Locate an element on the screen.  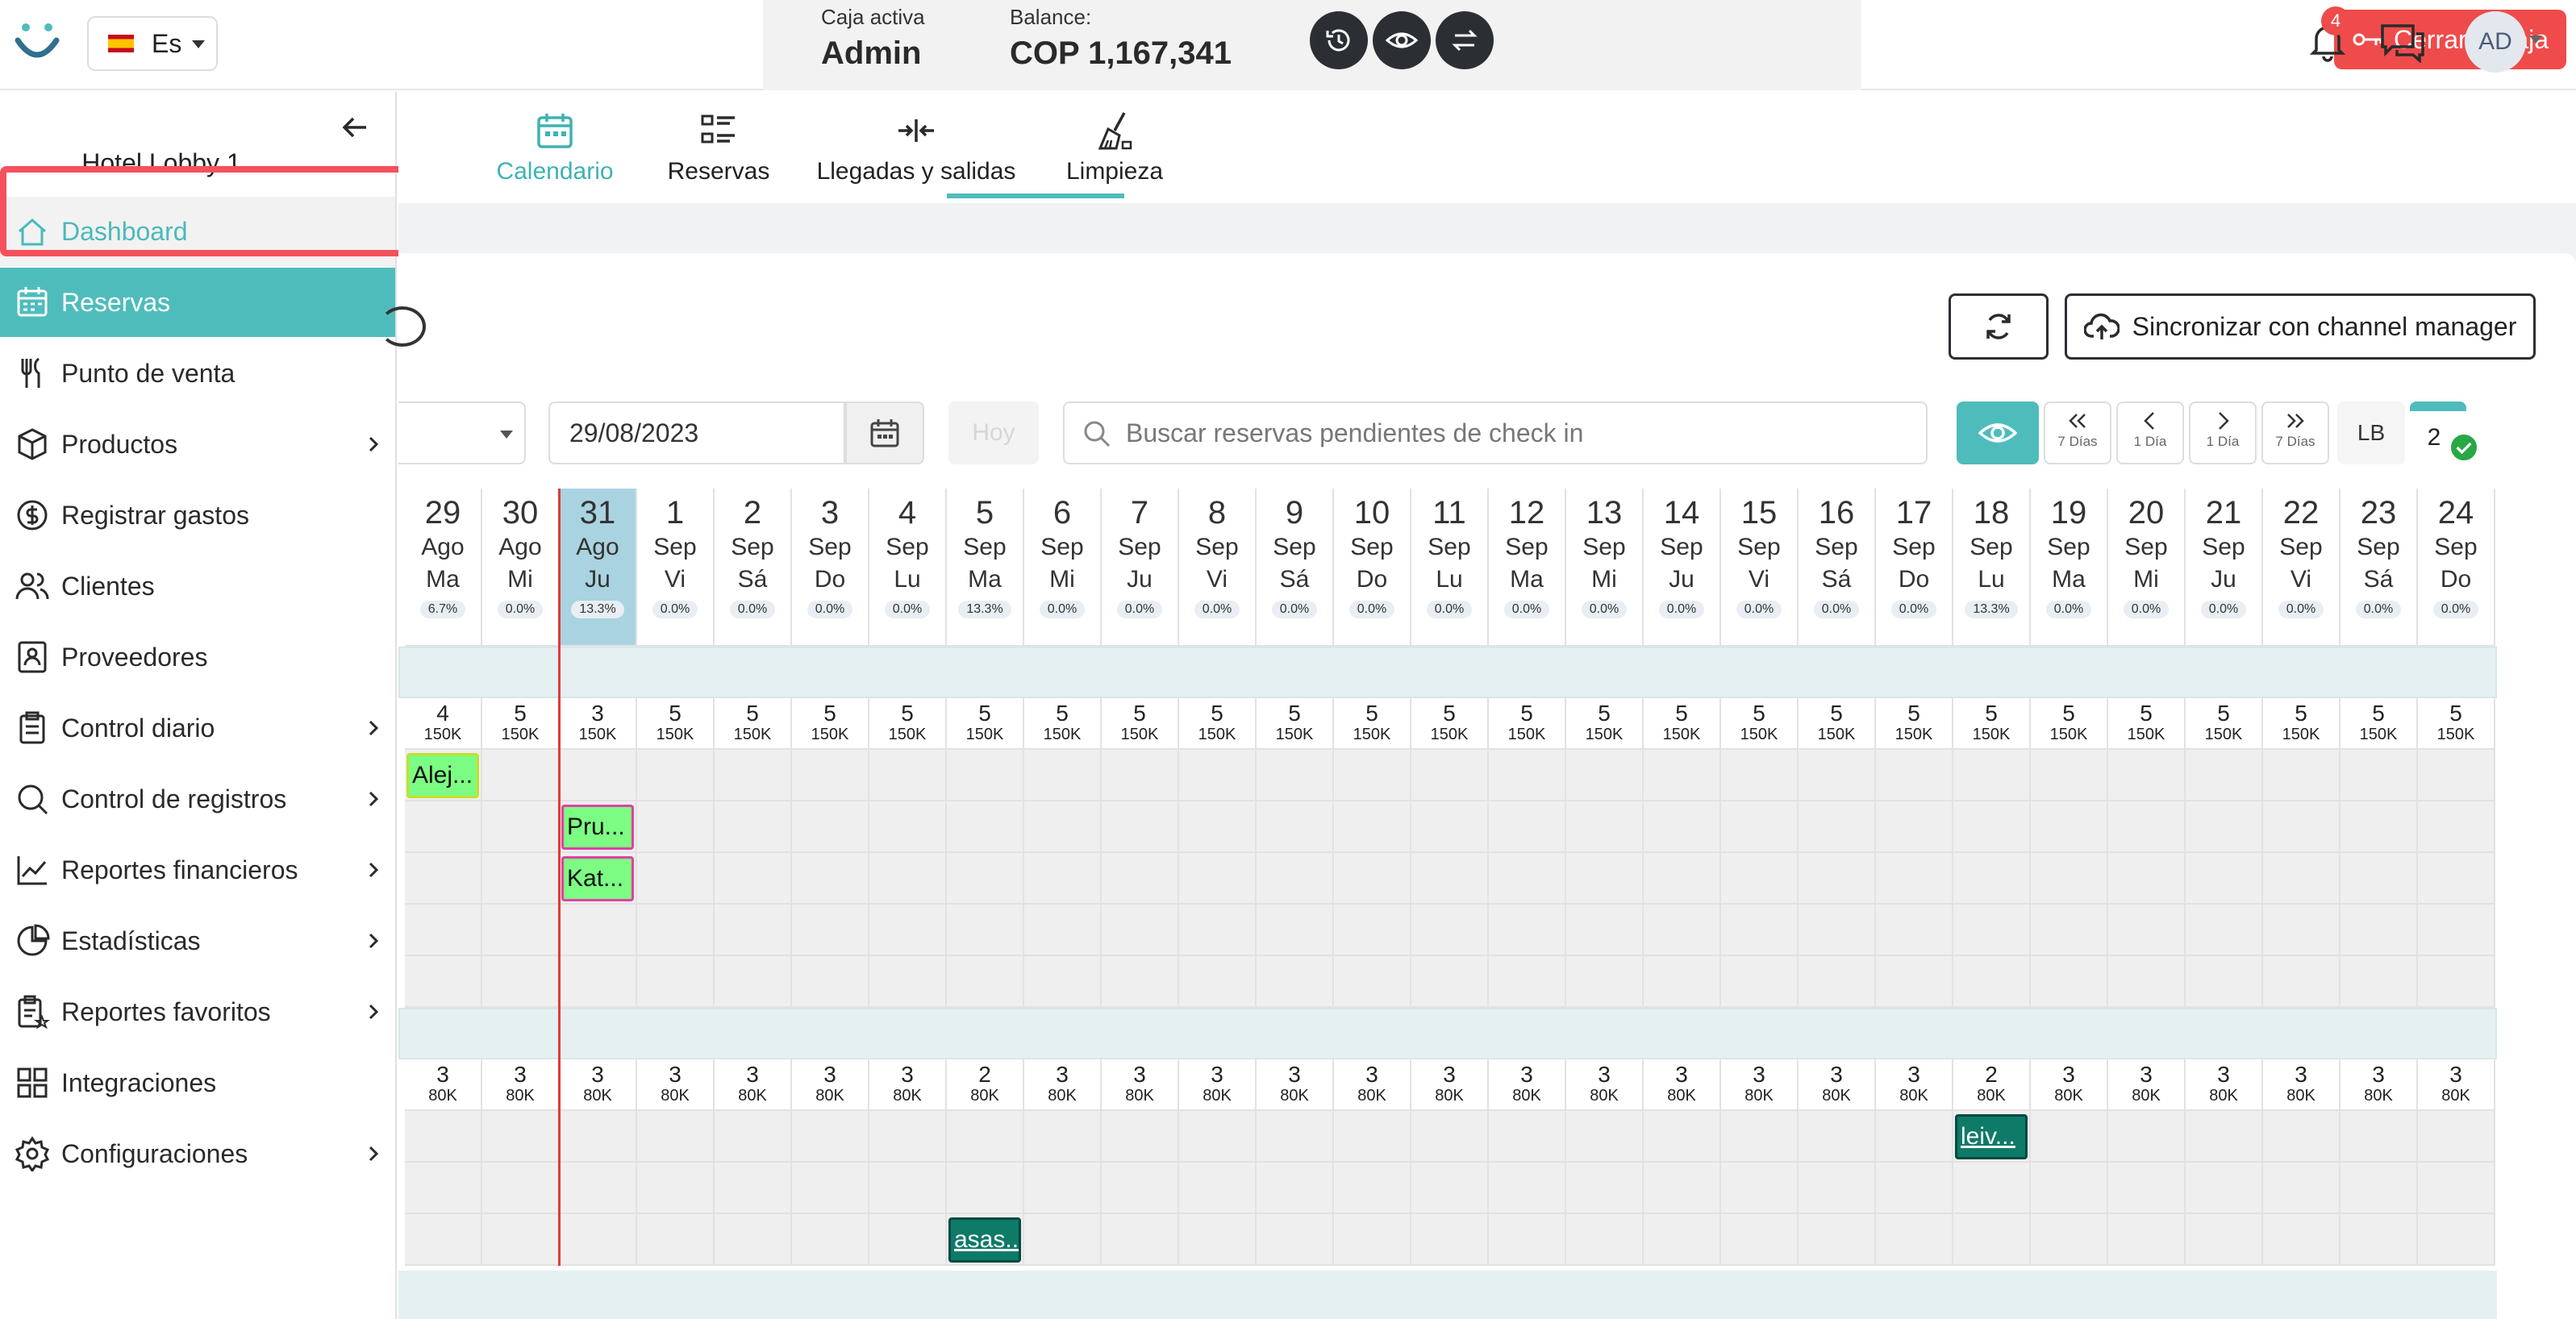
forward-7-days-button: 7 Días is located at coordinates (2295, 433).